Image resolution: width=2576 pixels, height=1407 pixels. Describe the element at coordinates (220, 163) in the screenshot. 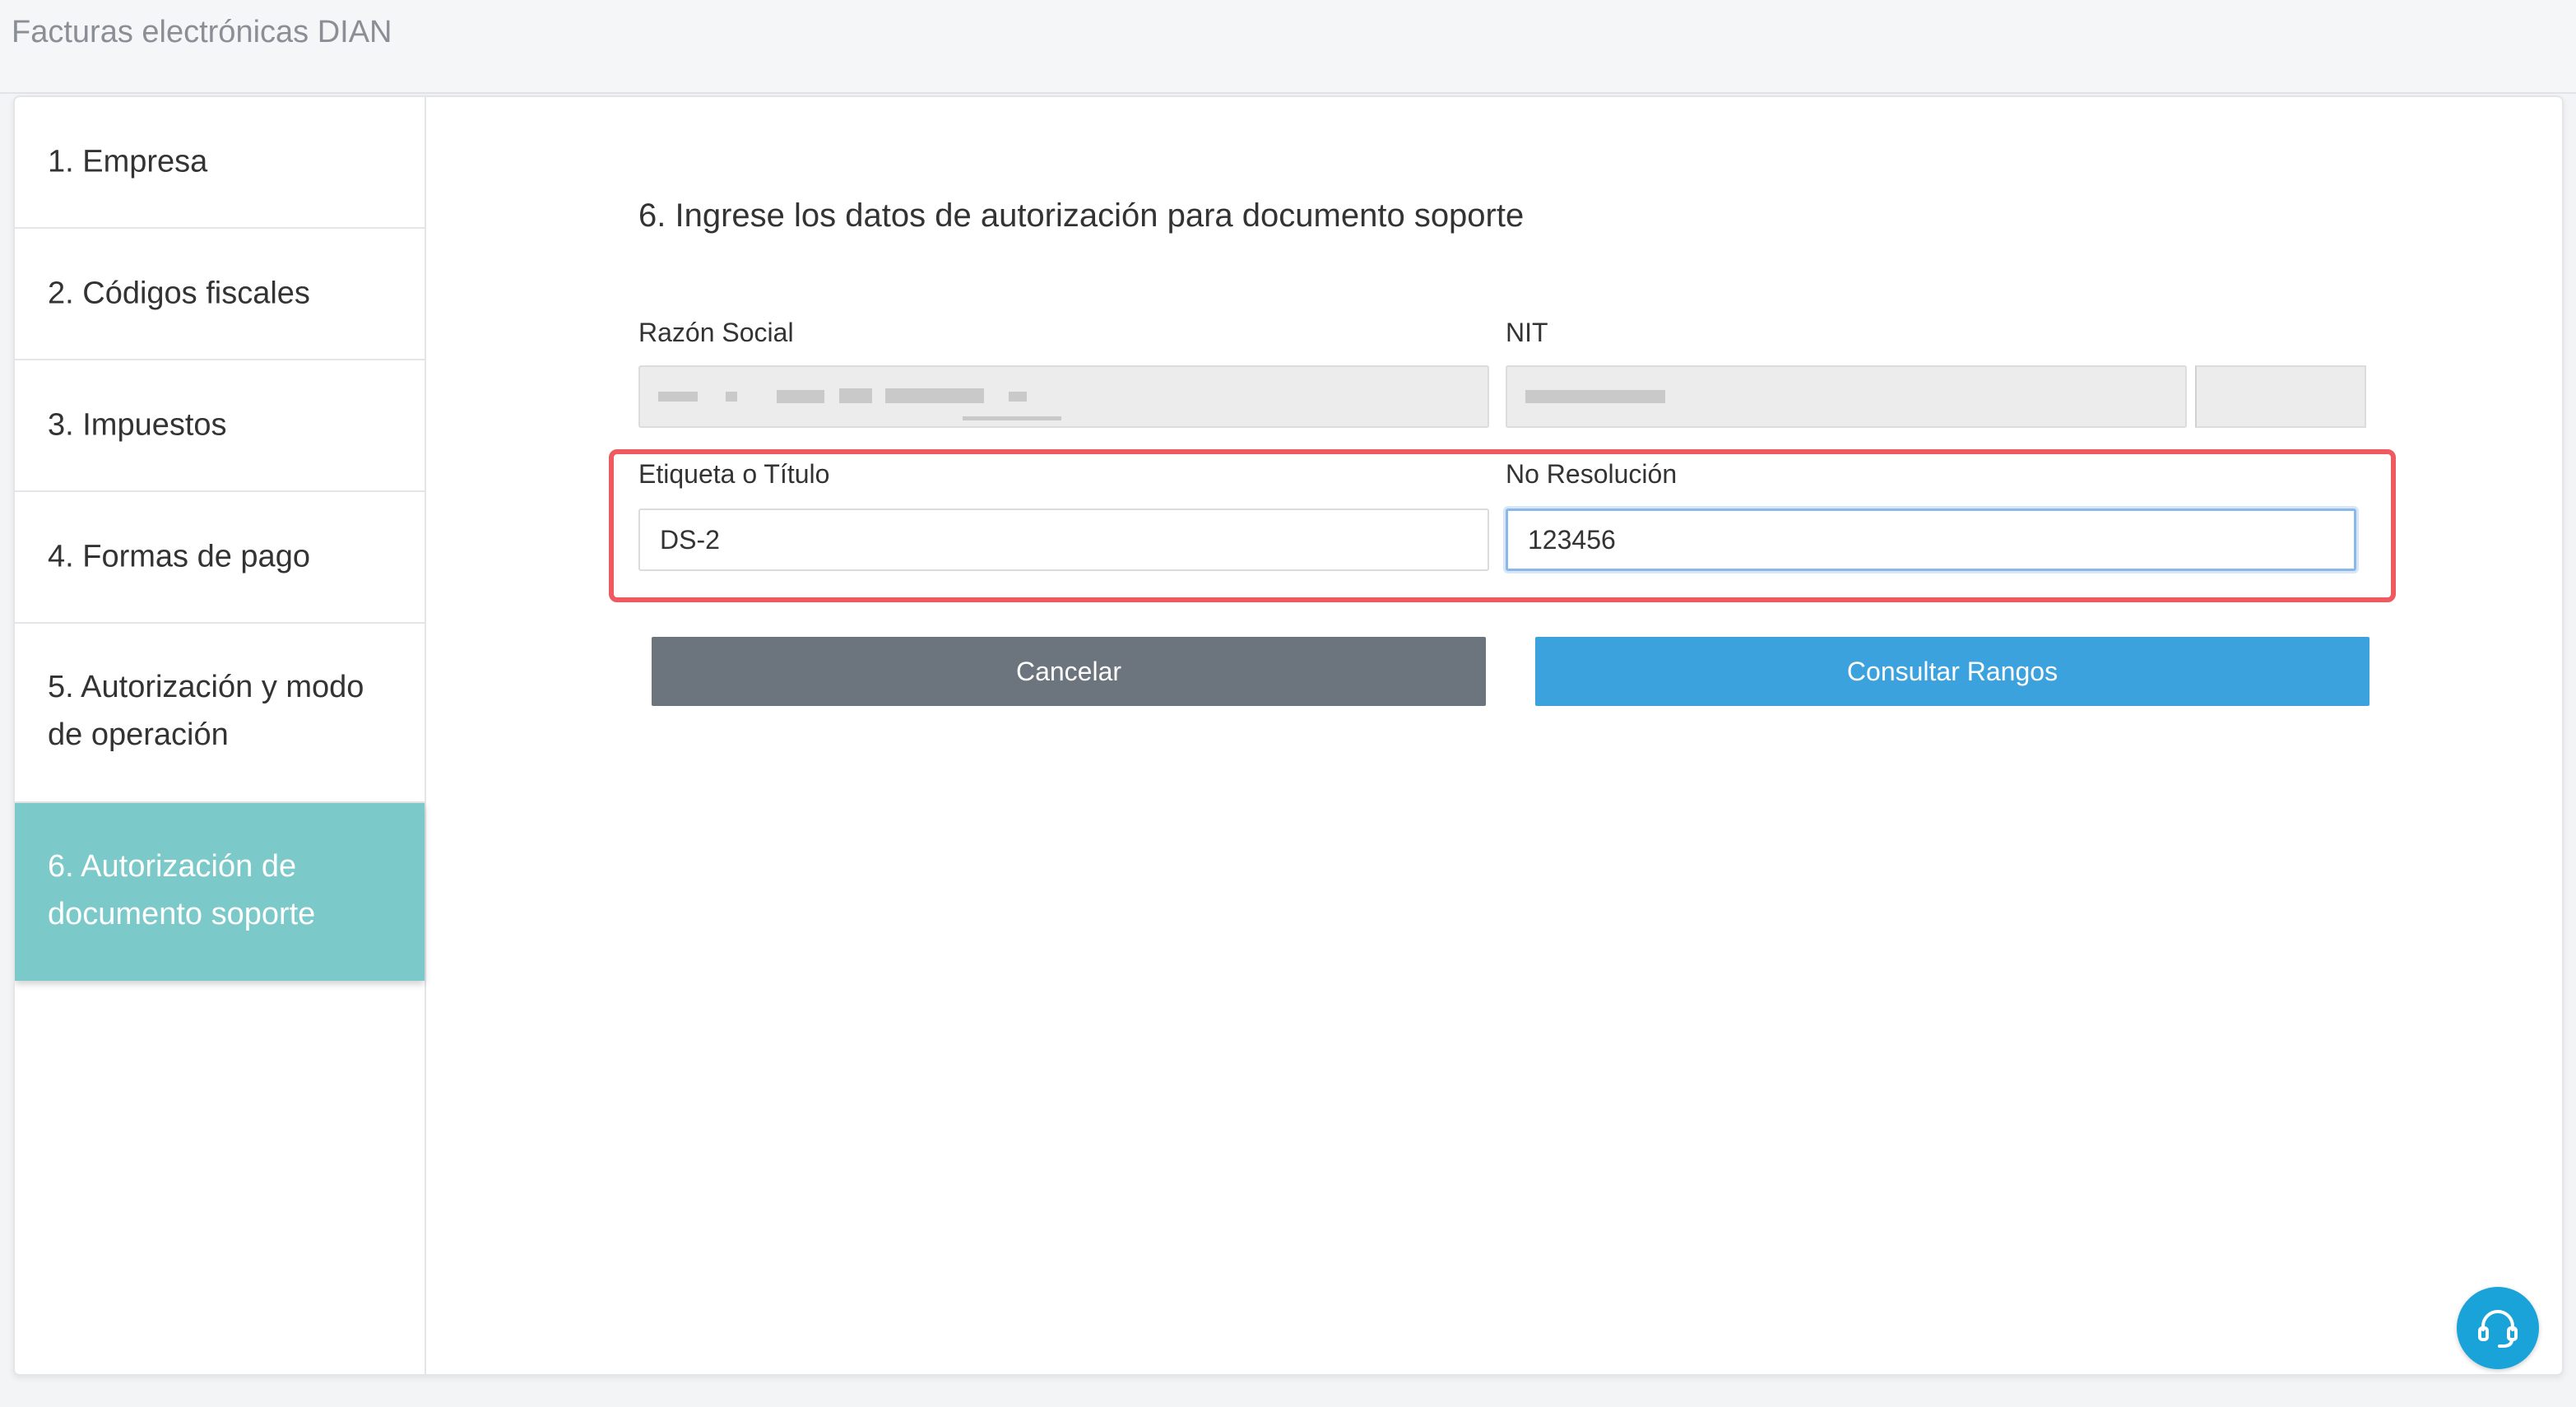

I see `step-empresa: 1. Empresa` at that location.